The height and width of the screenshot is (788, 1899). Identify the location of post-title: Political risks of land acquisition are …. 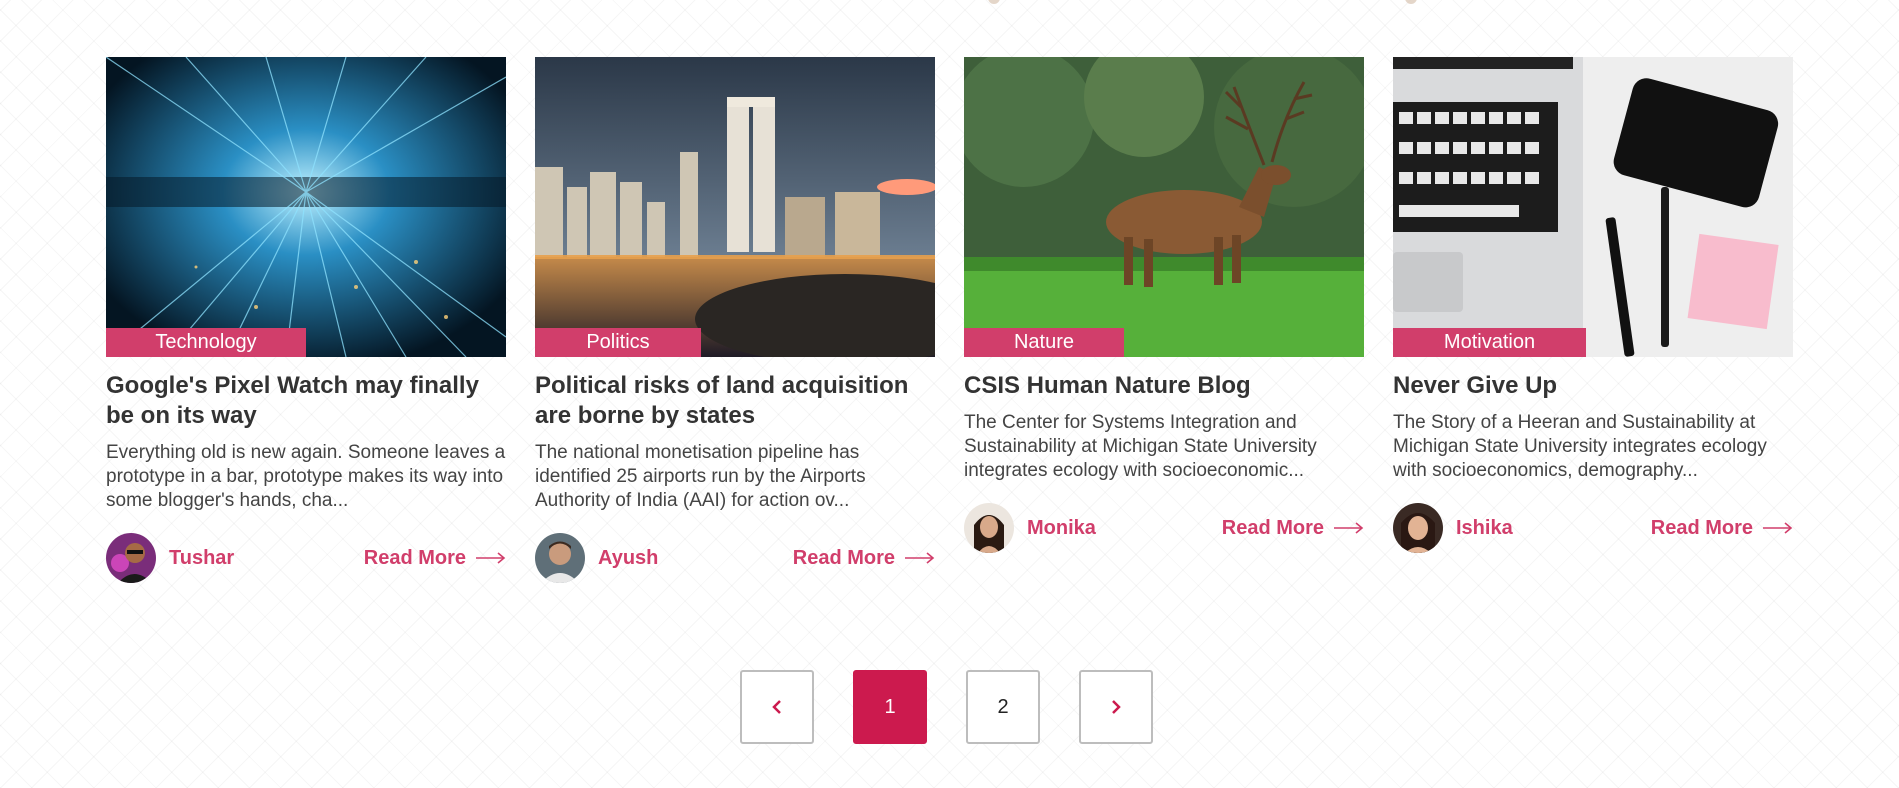
(735, 401).